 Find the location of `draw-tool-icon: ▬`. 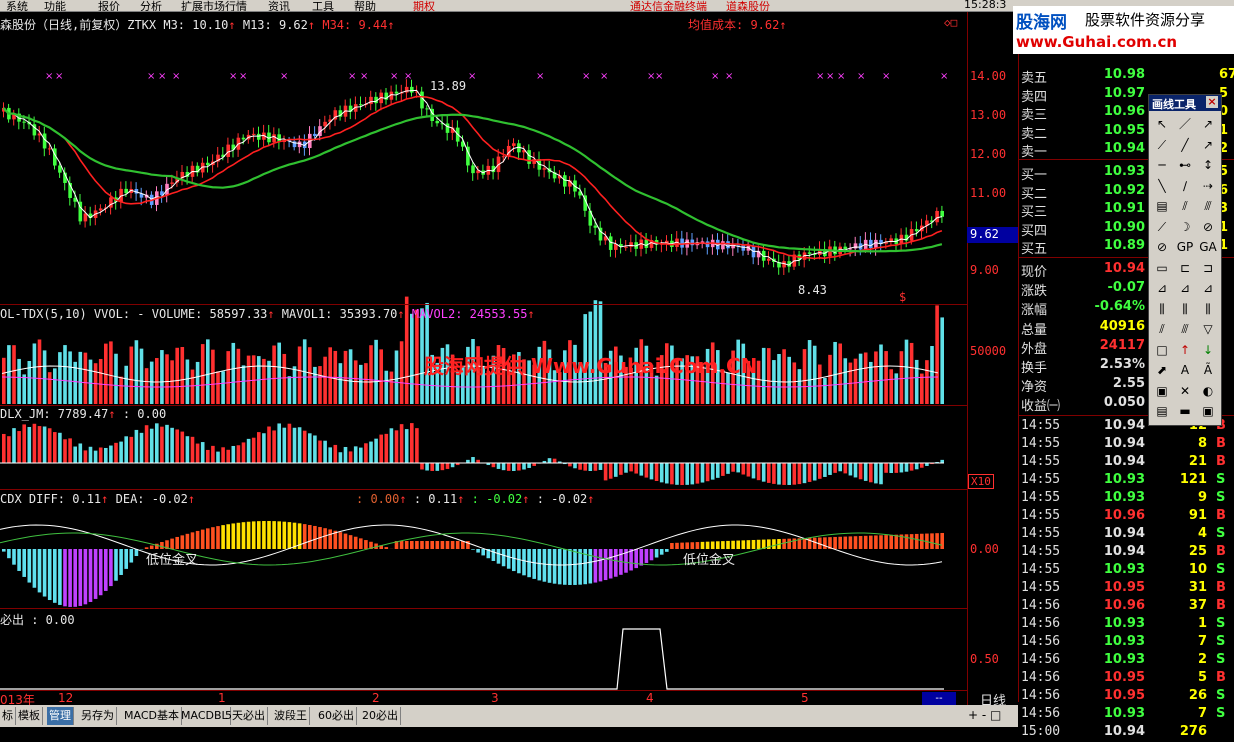

draw-tool-icon: ▬ is located at coordinates (1185, 411).